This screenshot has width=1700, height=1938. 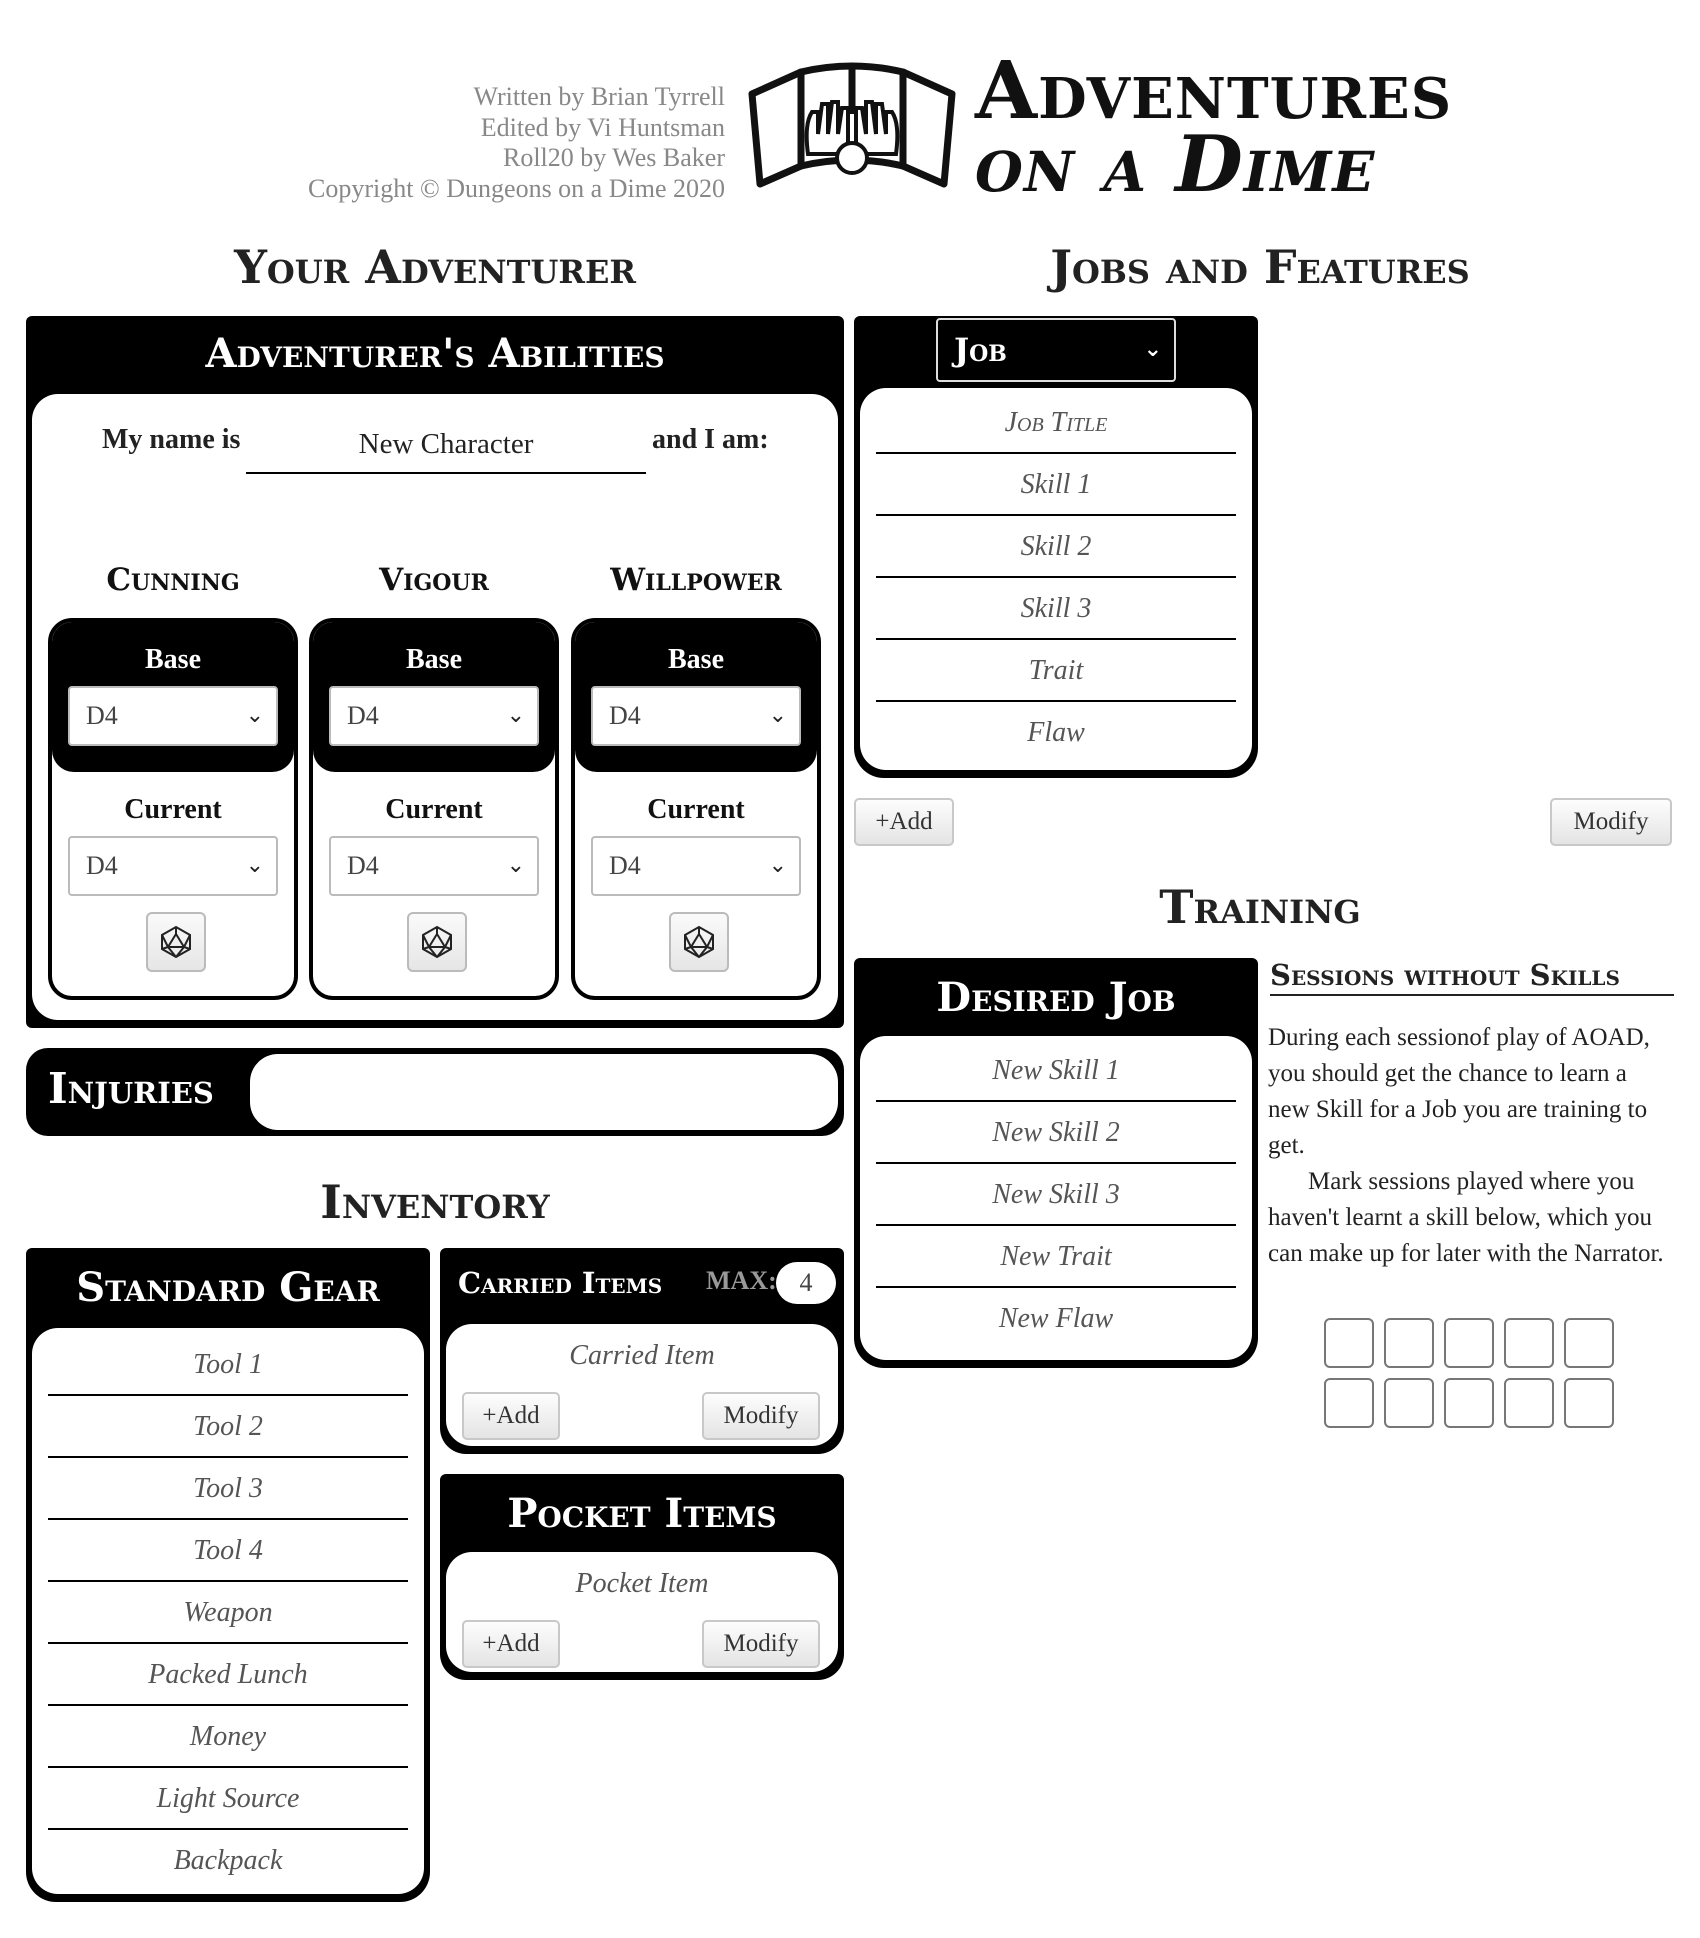 What do you see at coordinates (228, 1287) in the screenshot?
I see `standard-gear-title: Standard Gear` at bounding box center [228, 1287].